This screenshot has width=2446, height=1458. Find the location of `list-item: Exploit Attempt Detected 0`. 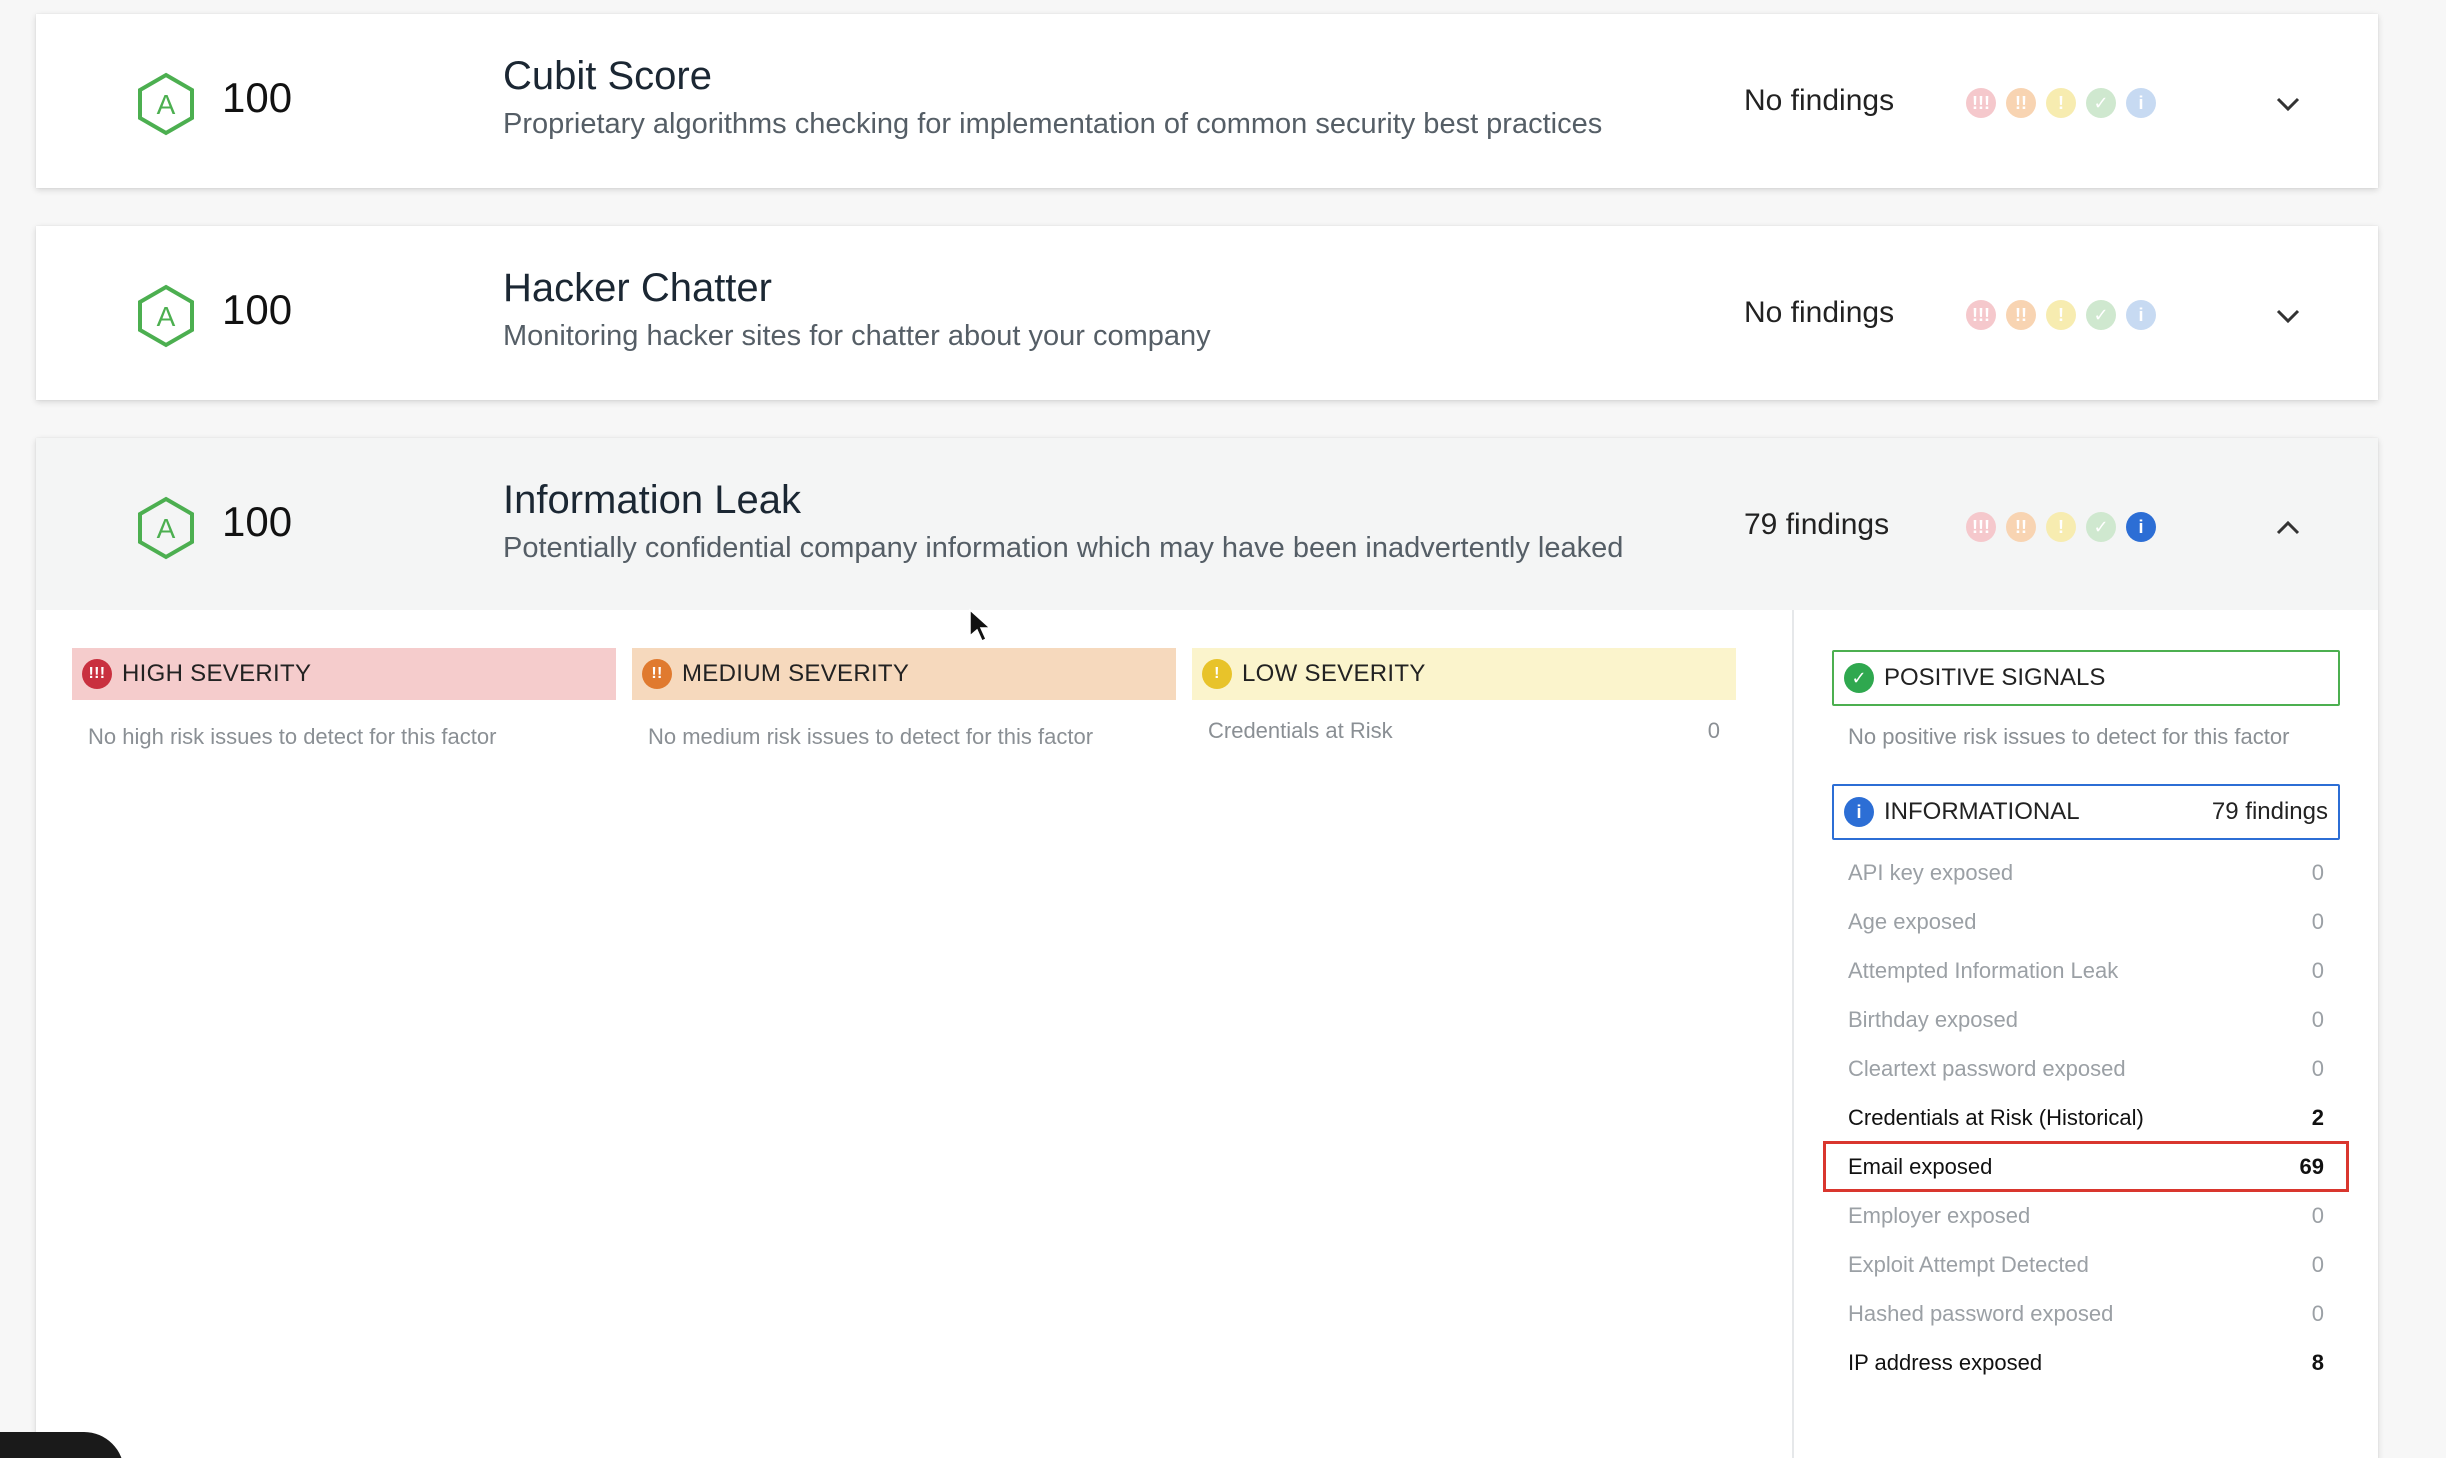

list-item: Exploit Attempt Detected 0 is located at coordinates (2086, 1264).